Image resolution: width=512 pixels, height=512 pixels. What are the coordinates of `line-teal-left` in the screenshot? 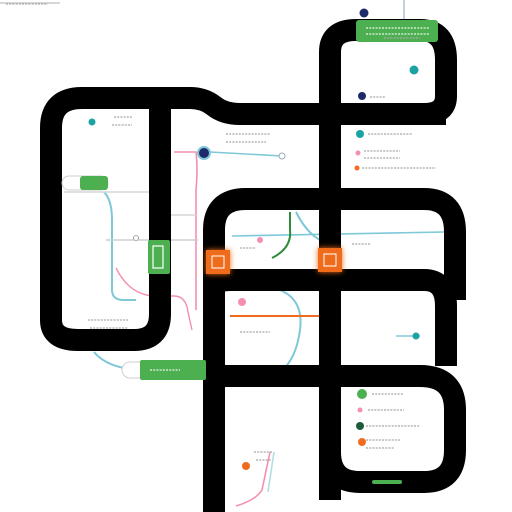 It's located at (119, 246).